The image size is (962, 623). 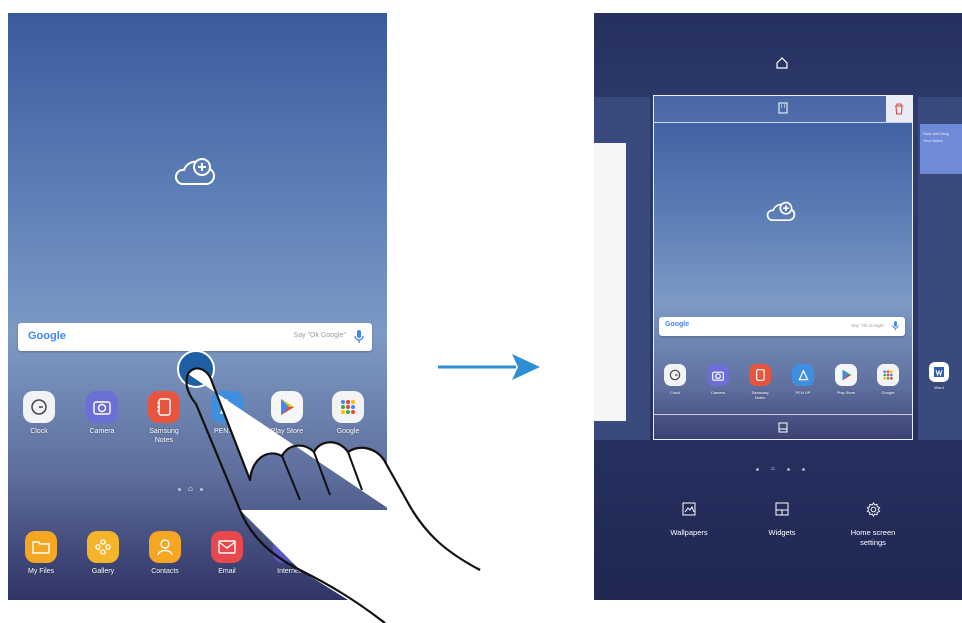 I want to click on wallpapers-label: Wallpapers, so click(x=689, y=532).